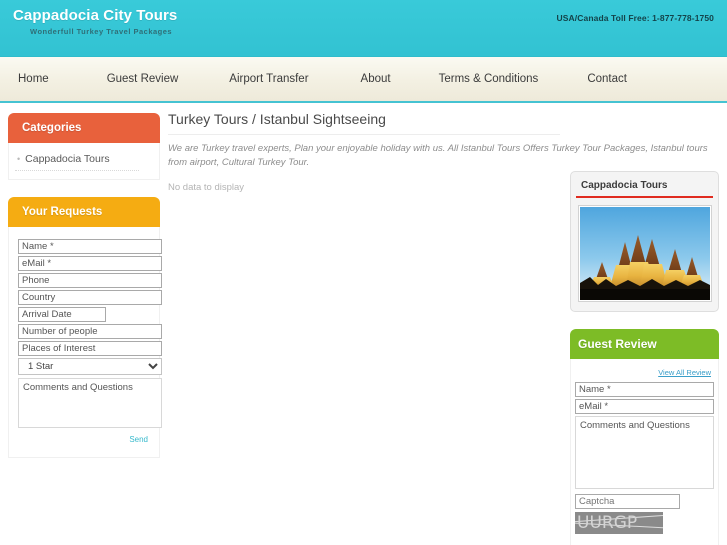 The width and height of the screenshot is (727, 545). I want to click on guest-review-title: Guest Review, so click(617, 344).